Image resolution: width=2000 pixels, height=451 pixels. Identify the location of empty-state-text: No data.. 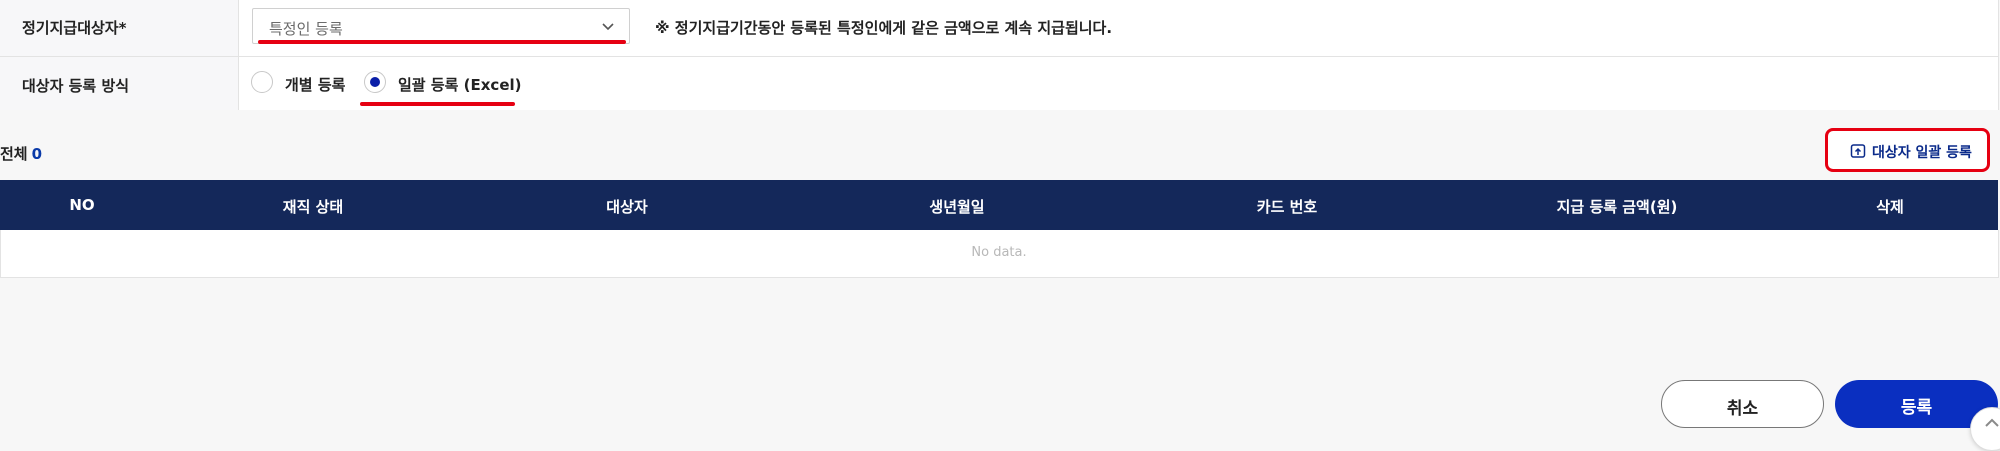
(999, 252).